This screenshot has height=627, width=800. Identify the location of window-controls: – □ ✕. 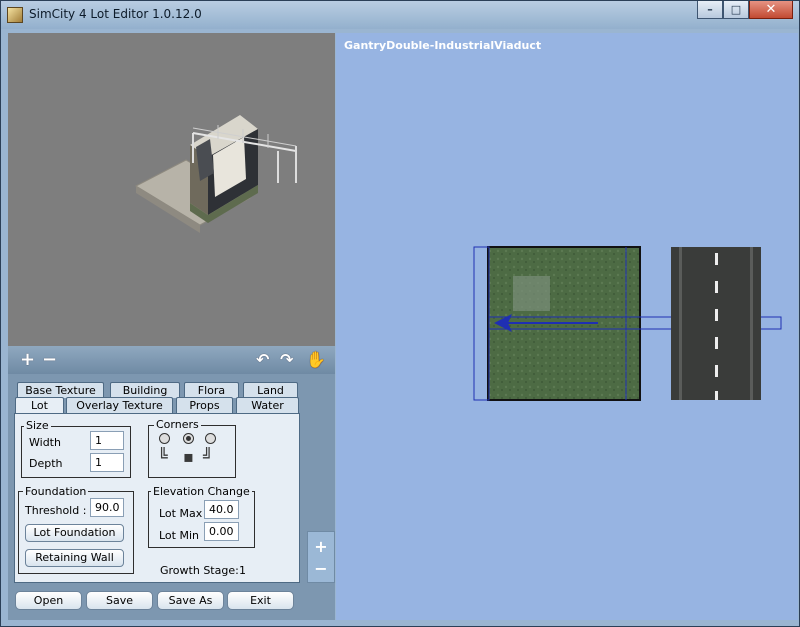
(745, 11).